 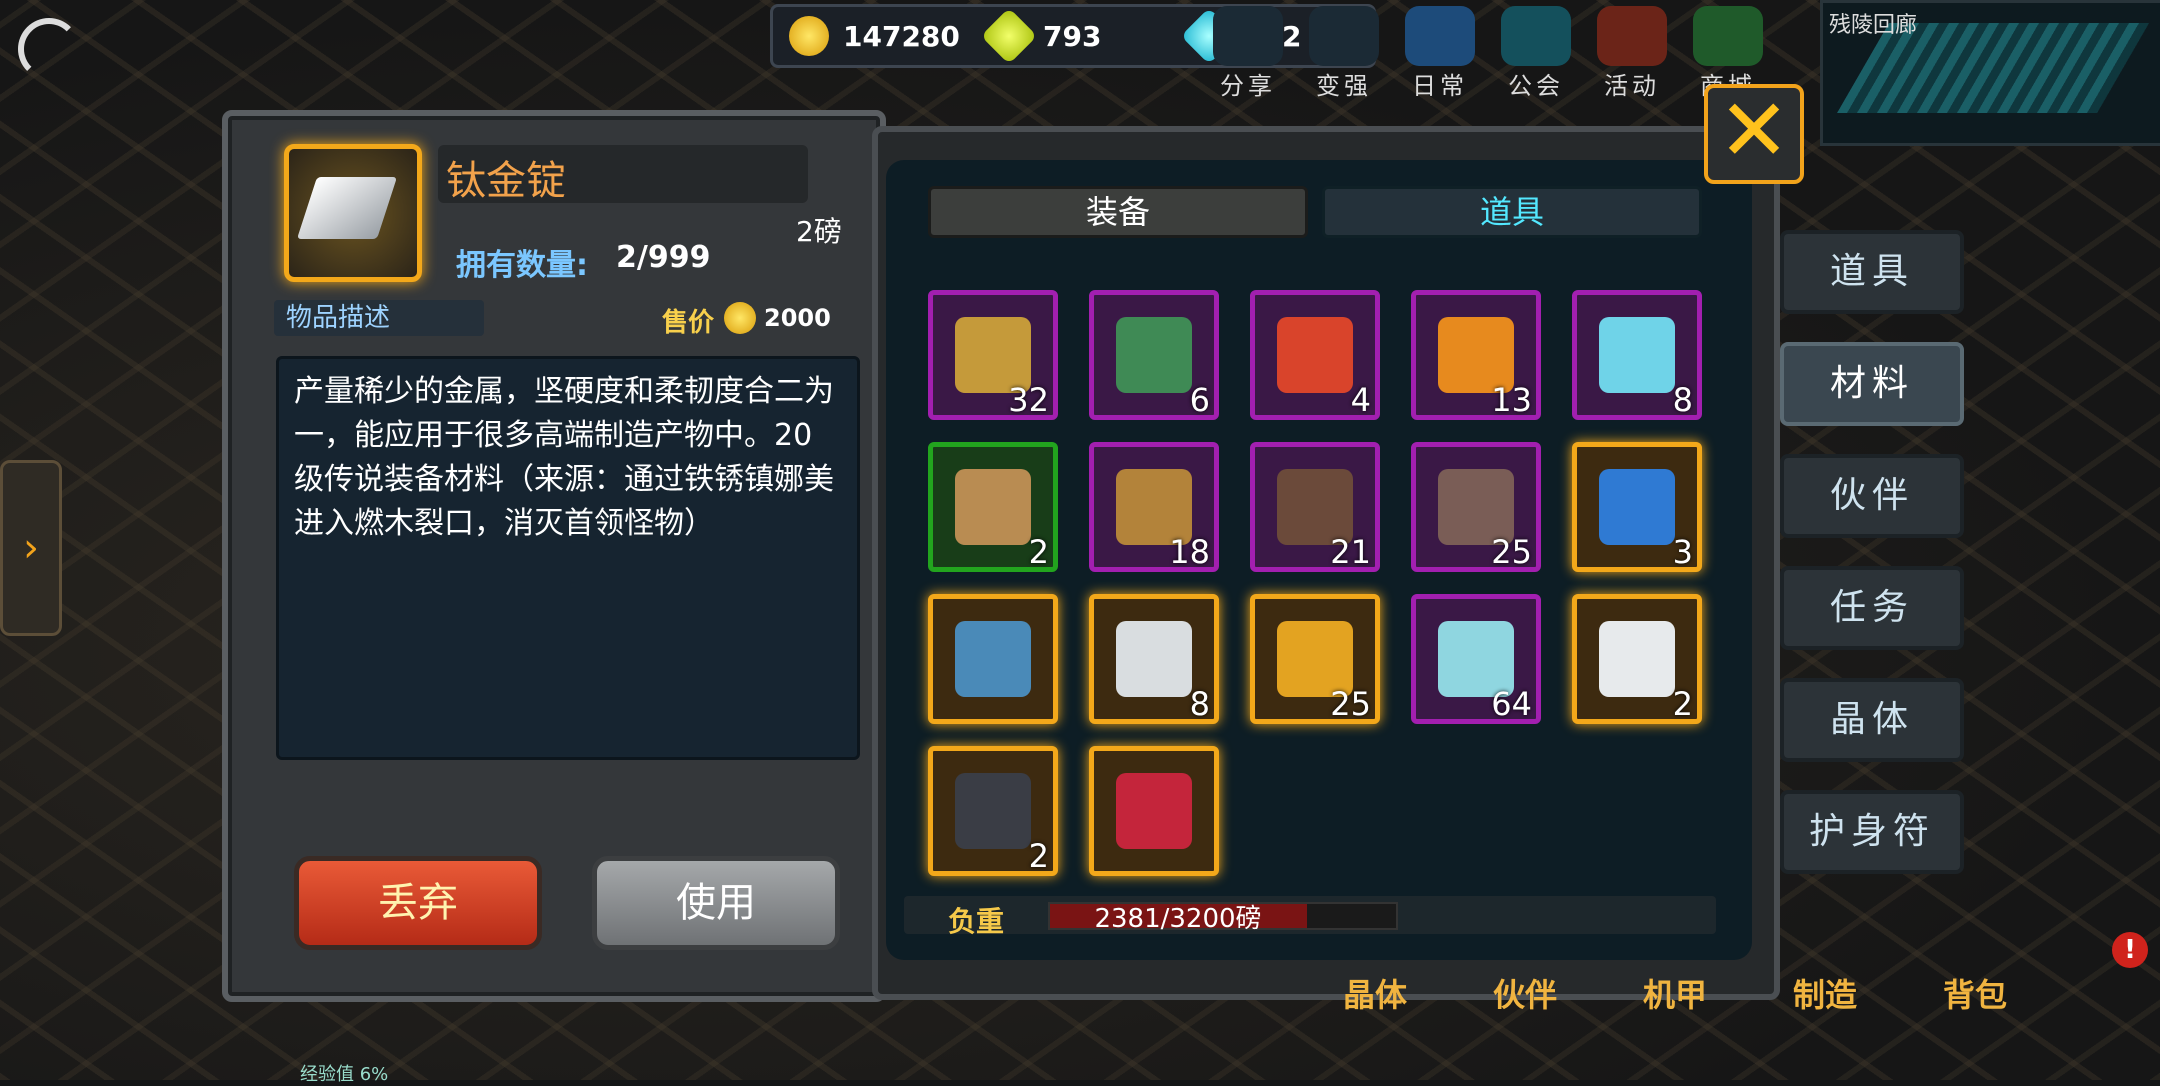 I want to click on price-value: 2000, so click(x=797, y=318).